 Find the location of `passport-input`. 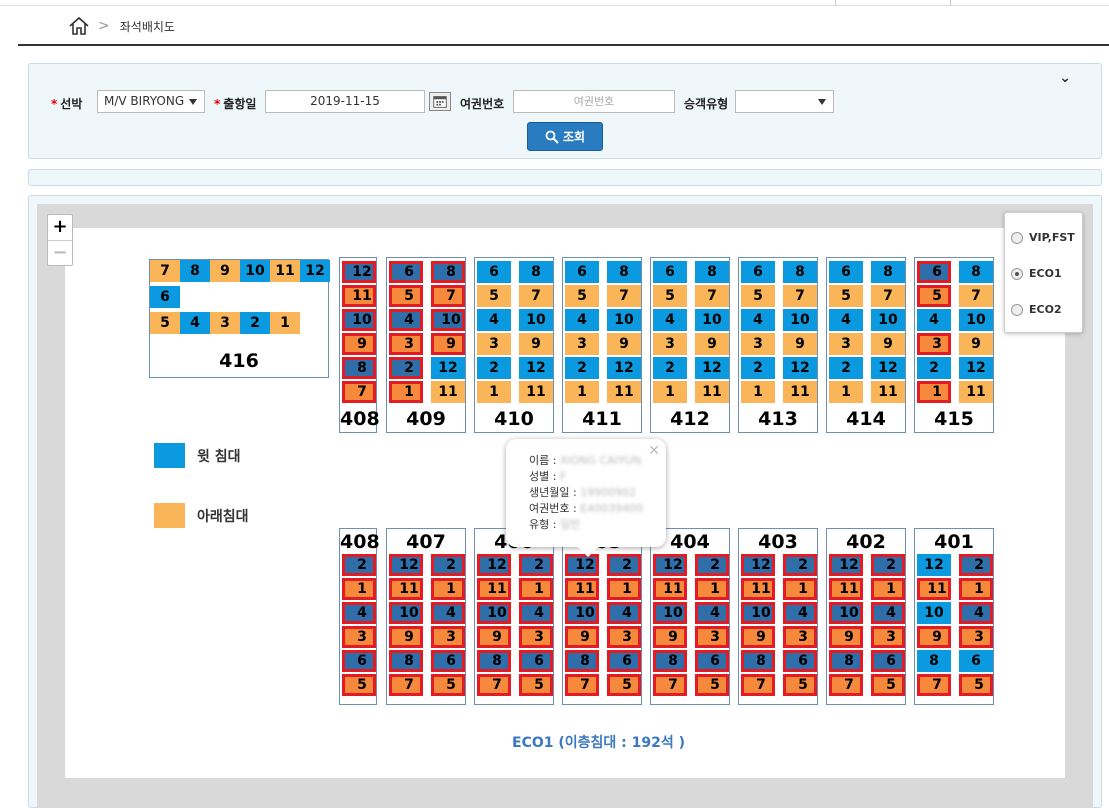

passport-input is located at coordinates (594, 101).